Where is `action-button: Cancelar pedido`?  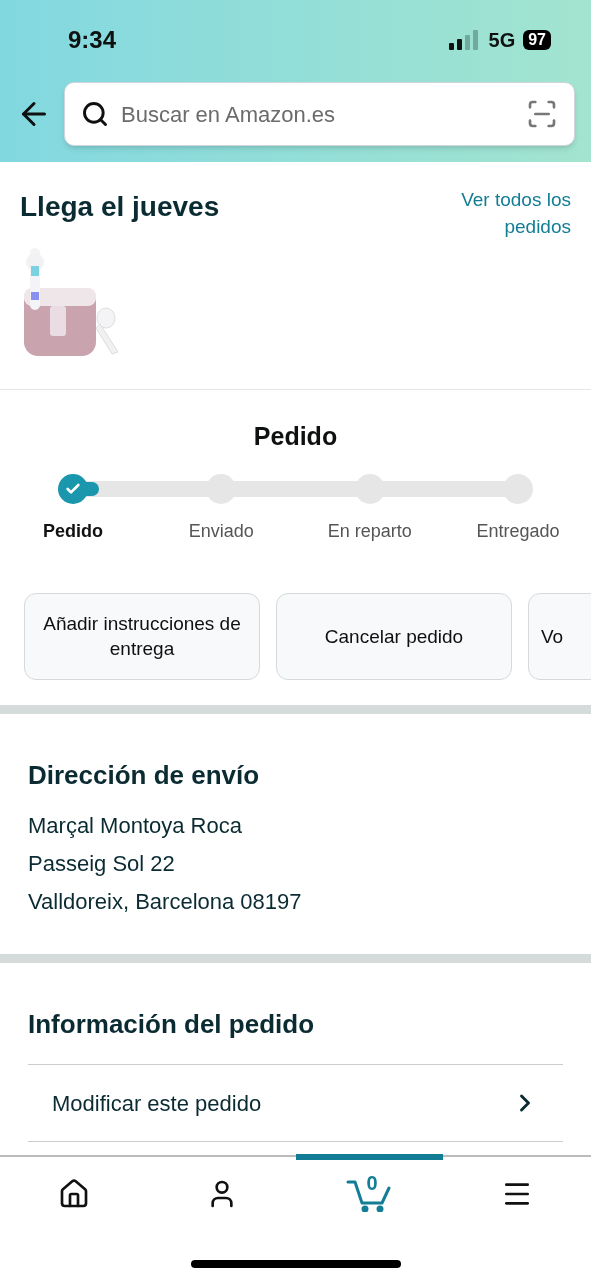 action-button: Cancelar pedido is located at coordinates (394, 636).